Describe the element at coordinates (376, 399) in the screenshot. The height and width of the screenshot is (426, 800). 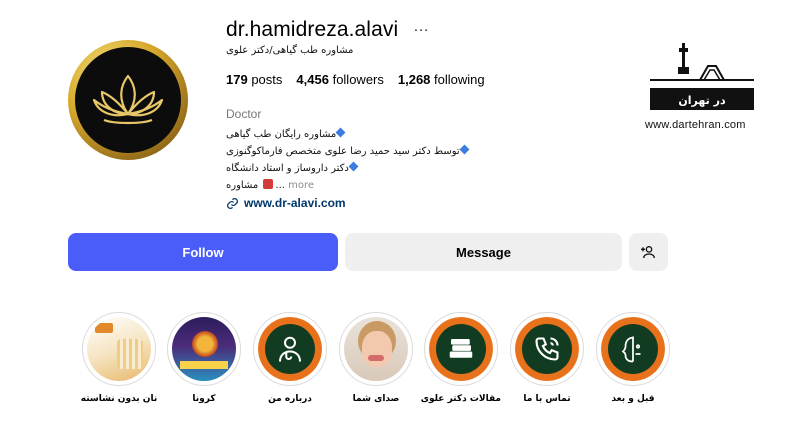
I see `highlight-label: صدای شما` at that location.